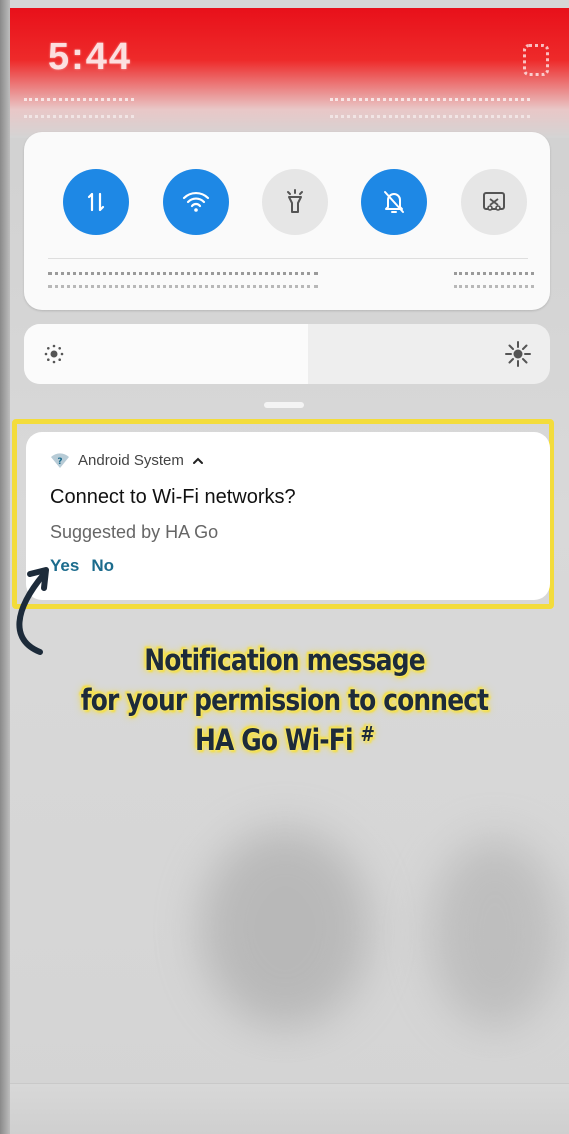 Image resolution: width=569 pixels, height=1134 pixels. What do you see at coordinates (274, 740) in the screenshot?
I see `annotation-line-3-text: HA Go Wi-Fi` at bounding box center [274, 740].